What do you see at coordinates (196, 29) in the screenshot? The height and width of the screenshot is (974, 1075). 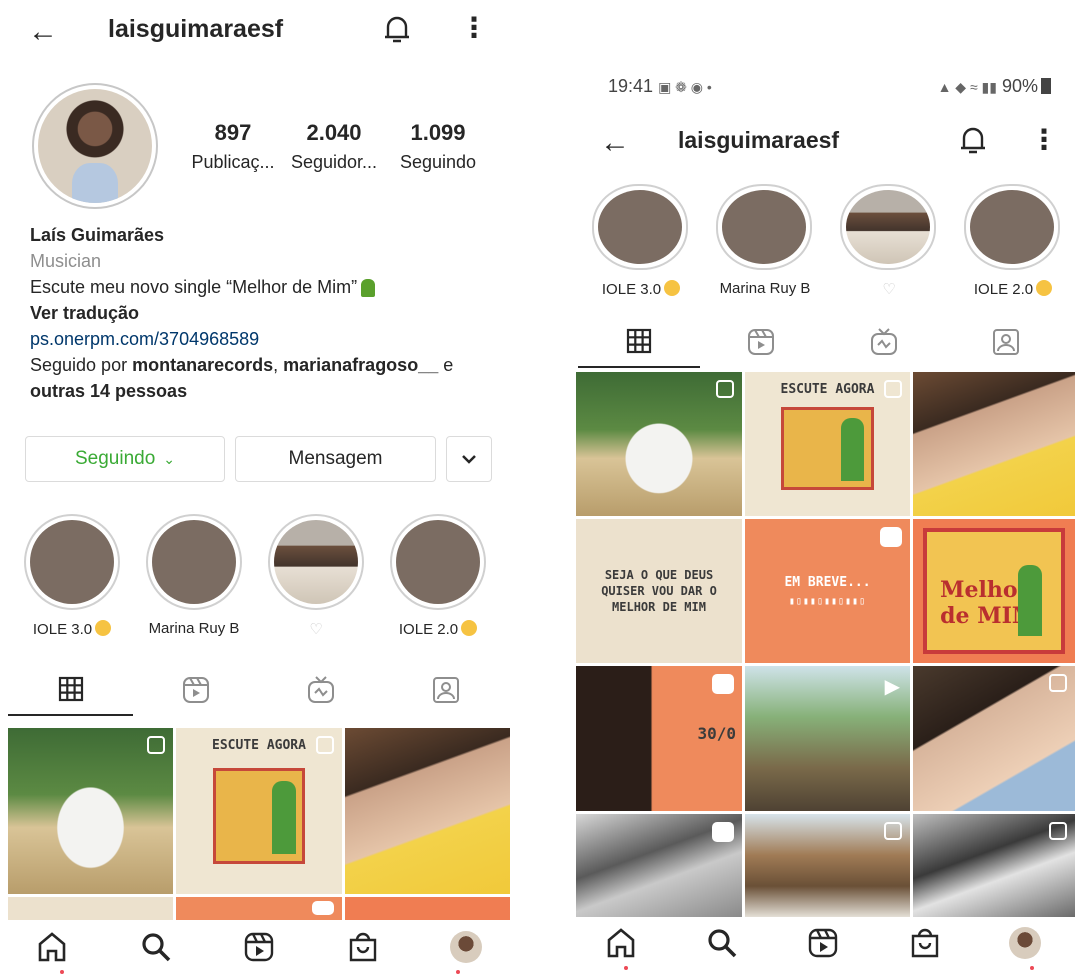 I see `profile-username: laisguimaraesf` at bounding box center [196, 29].